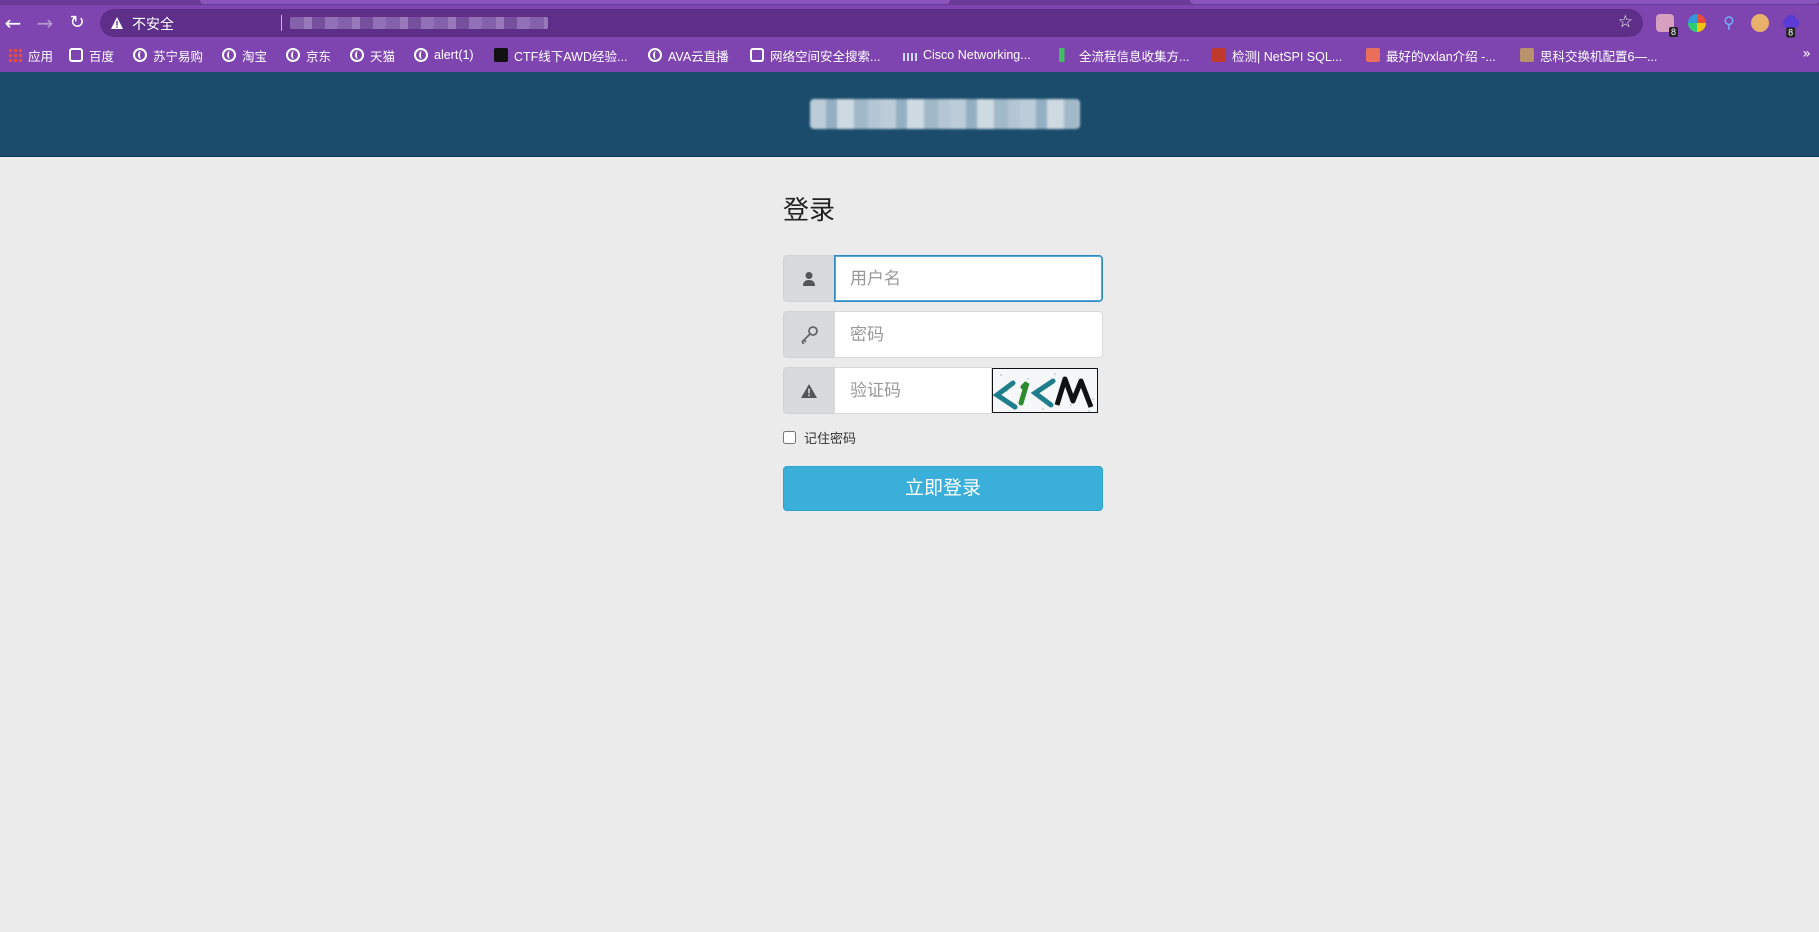 Image resolution: width=1819 pixels, height=932 pixels. Describe the element at coordinates (789, 437) in the screenshot. I see `remember-checkbox` at that location.